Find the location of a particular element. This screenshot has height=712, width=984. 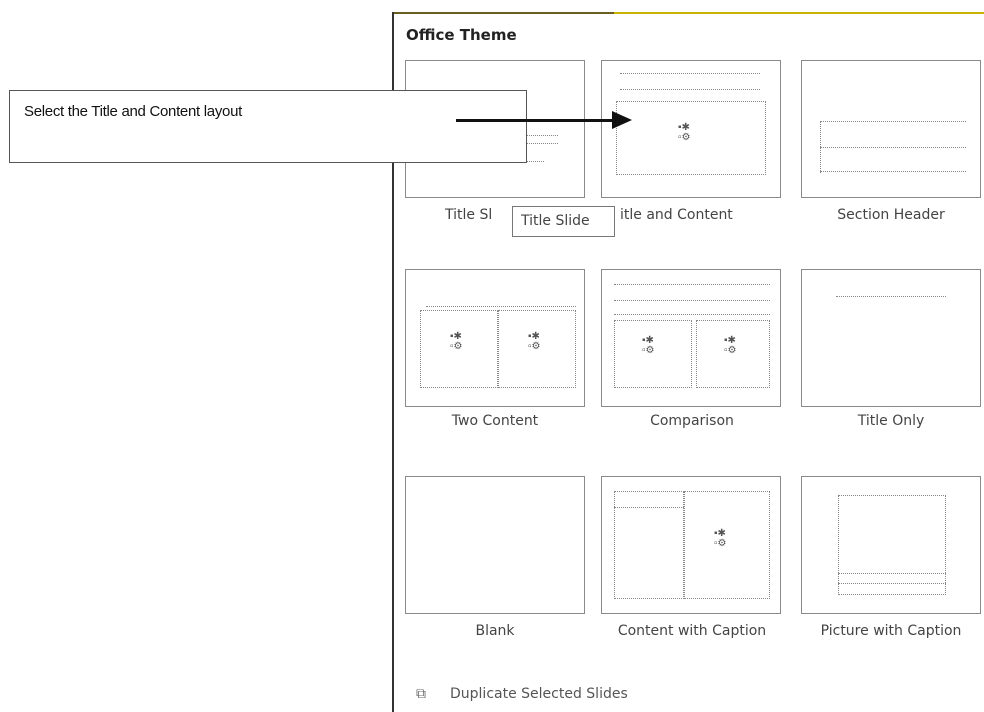

duplicate-slides-icon: ⧉ is located at coordinates (421, 694).